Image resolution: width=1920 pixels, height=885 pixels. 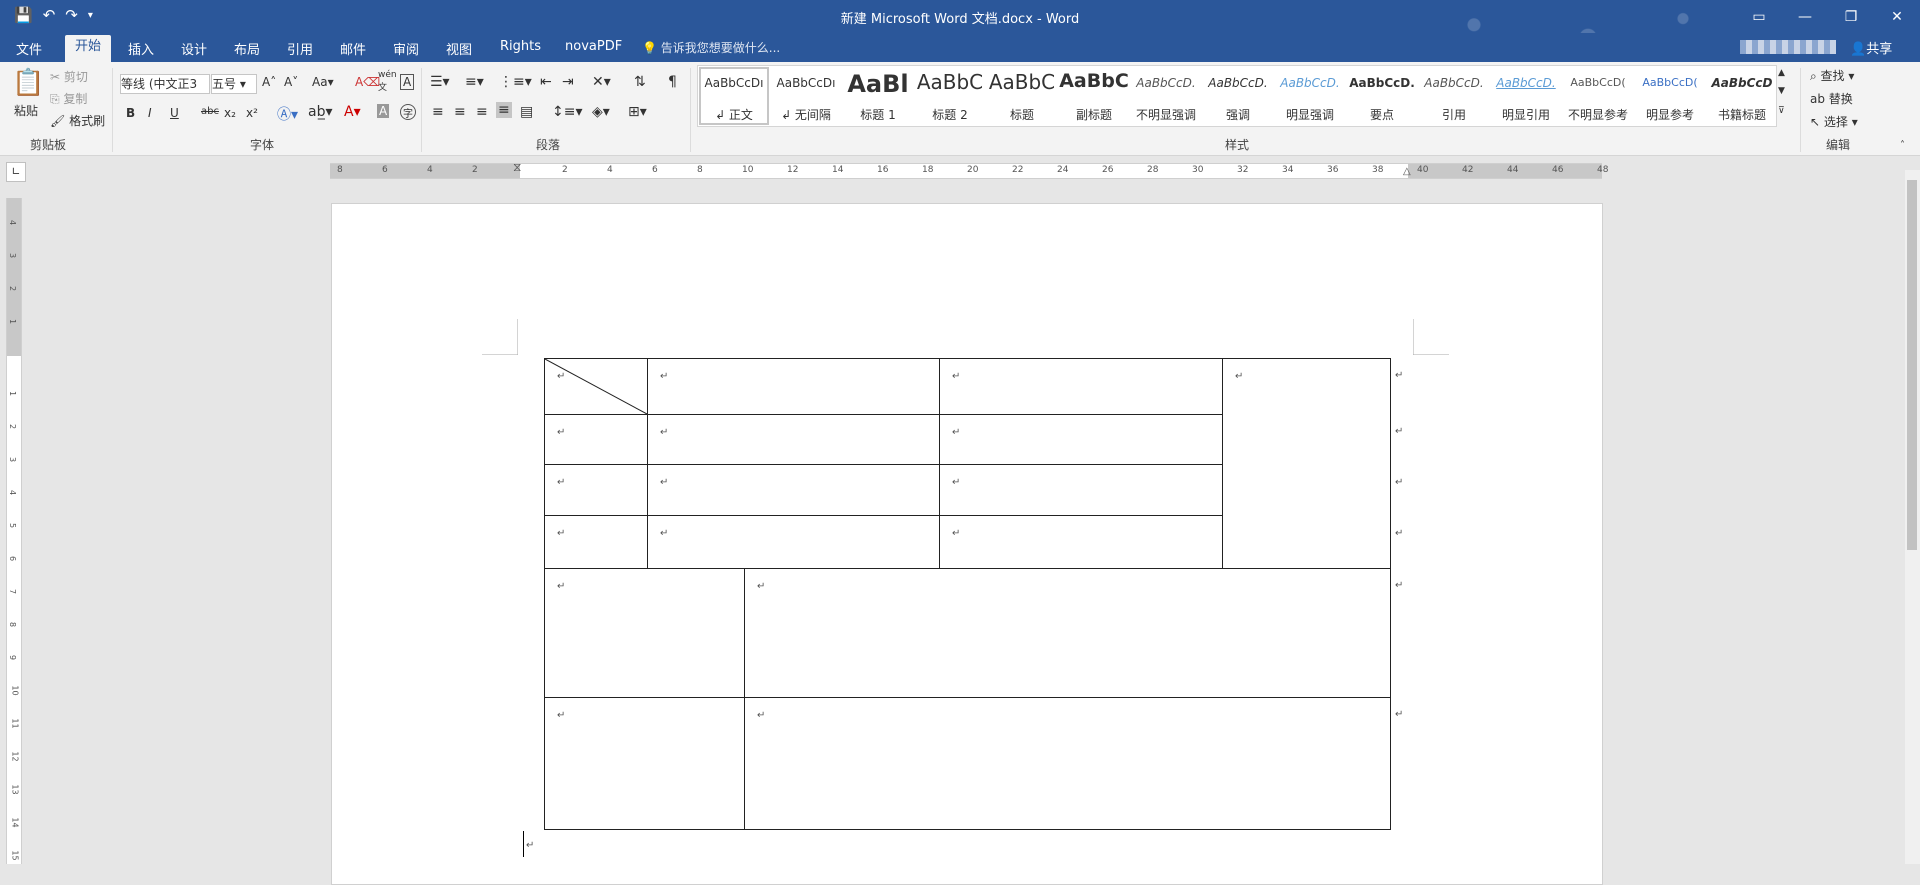 I want to click on gallery-down-icon: ▼, so click(x=1781, y=91).